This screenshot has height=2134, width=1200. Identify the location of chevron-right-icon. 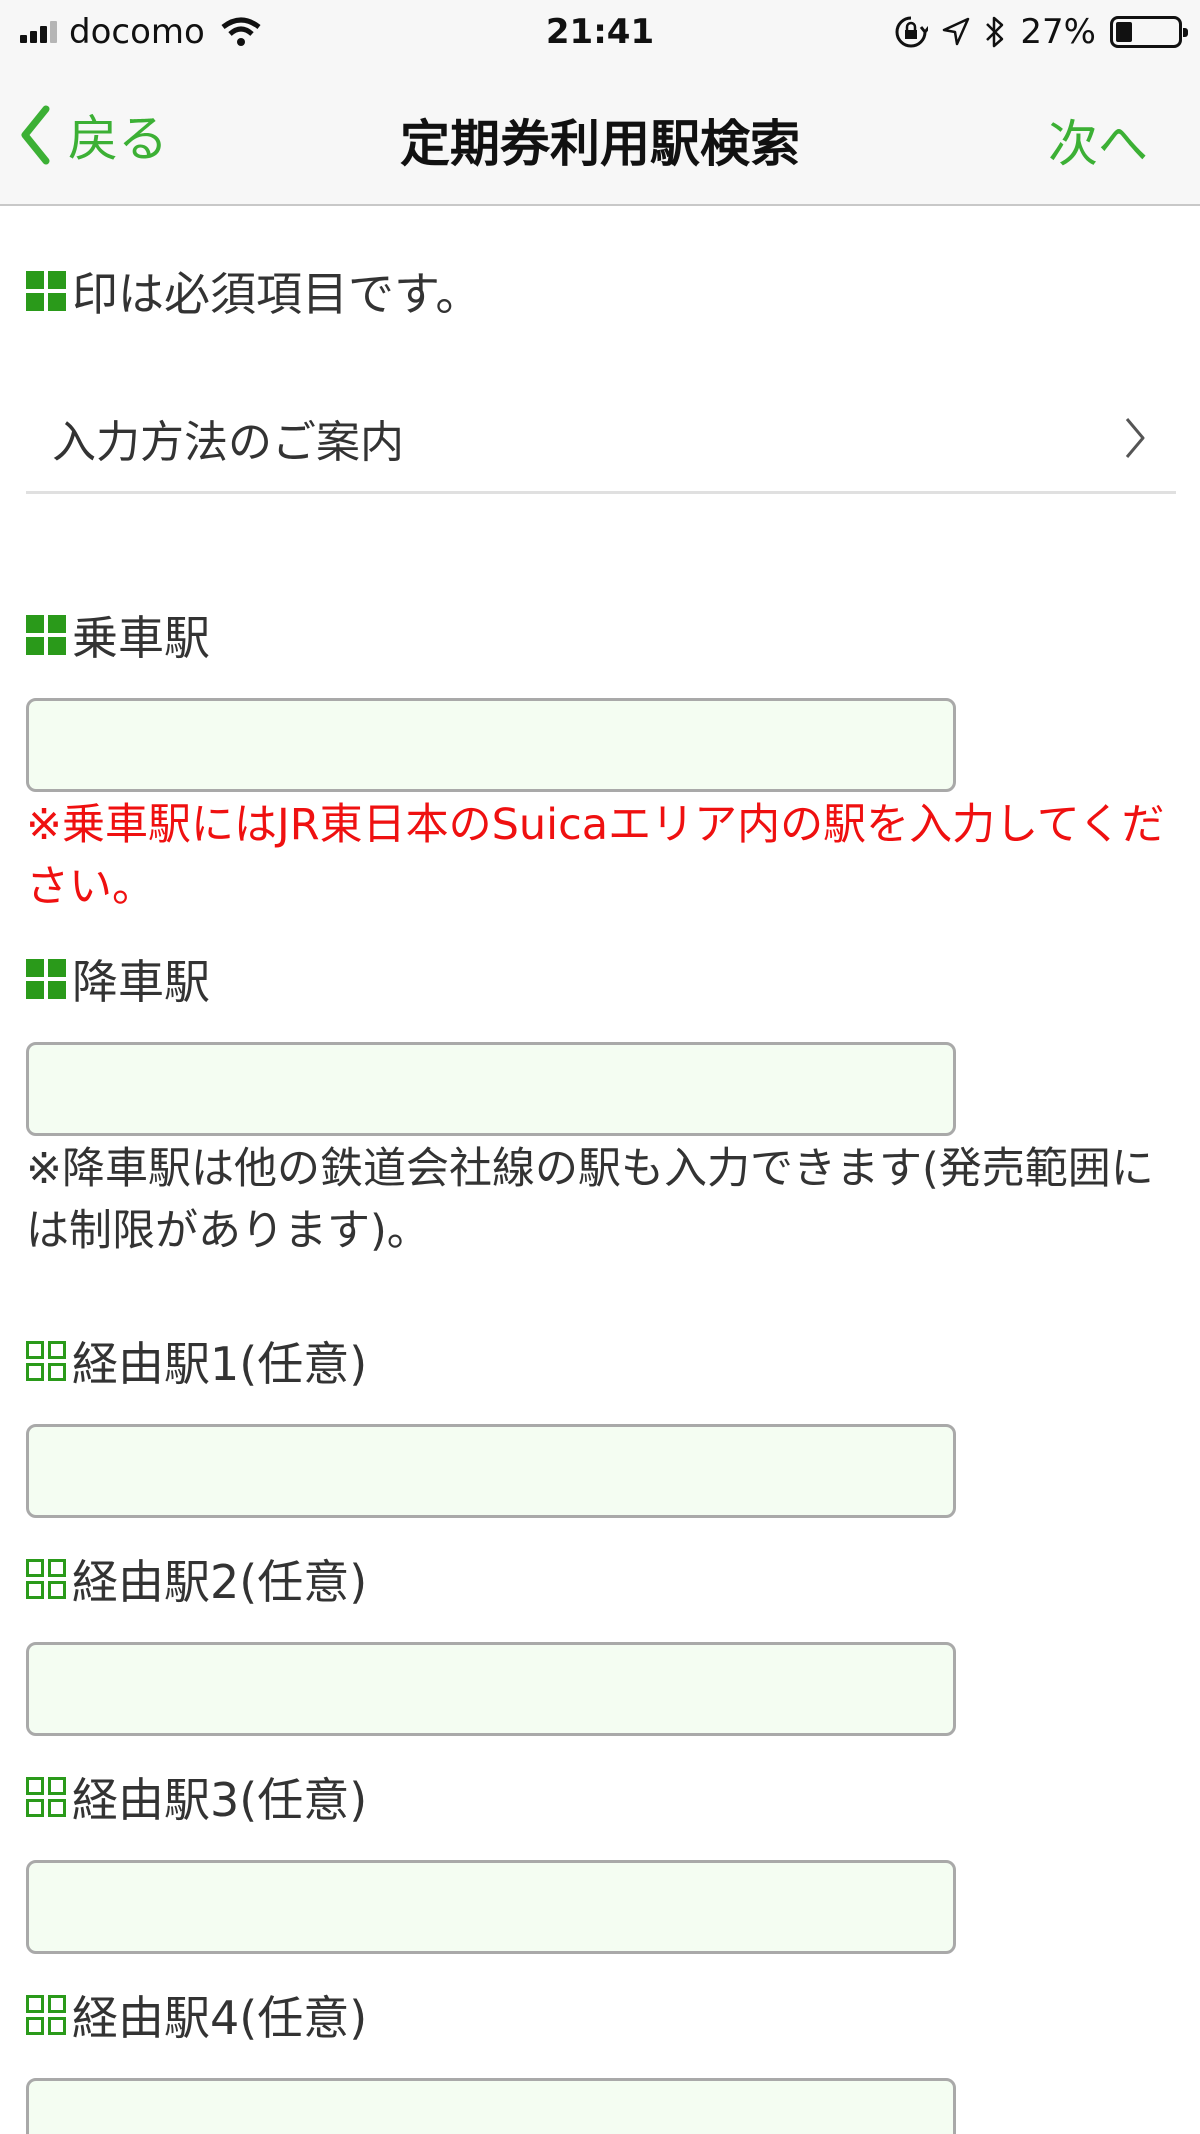
(1135, 437).